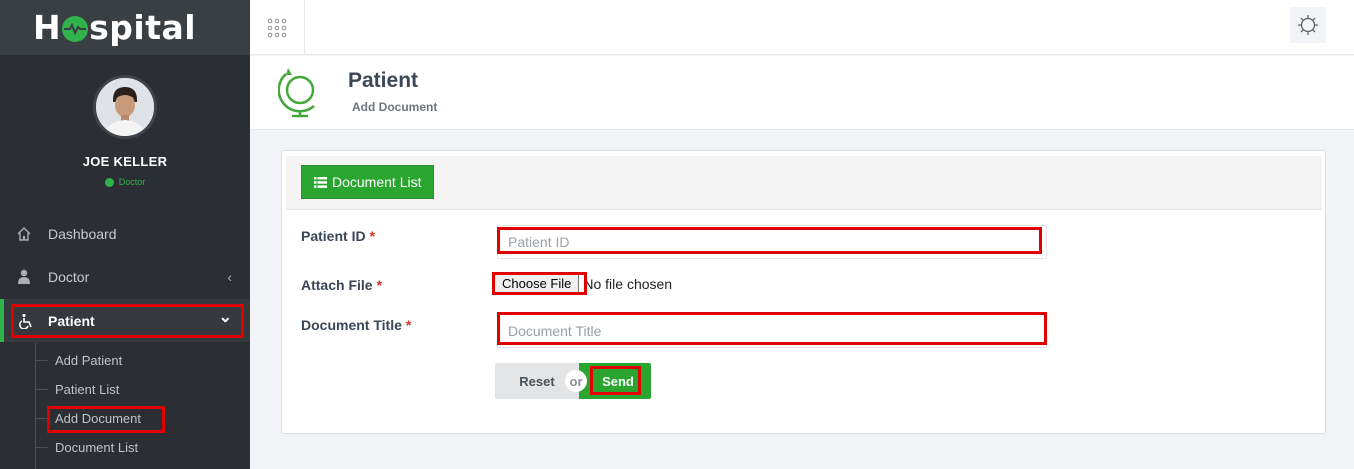  I want to click on sidebar-item-doctor: Doctor ‹, so click(125, 276).